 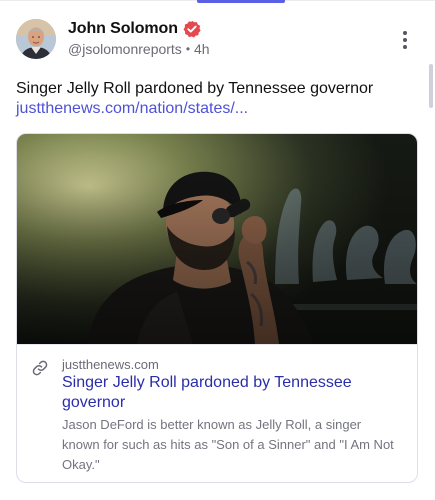 What do you see at coordinates (202, 49) in the screenshot?
I see `post-timestamp: 4h` at bounding box center [202, 49].